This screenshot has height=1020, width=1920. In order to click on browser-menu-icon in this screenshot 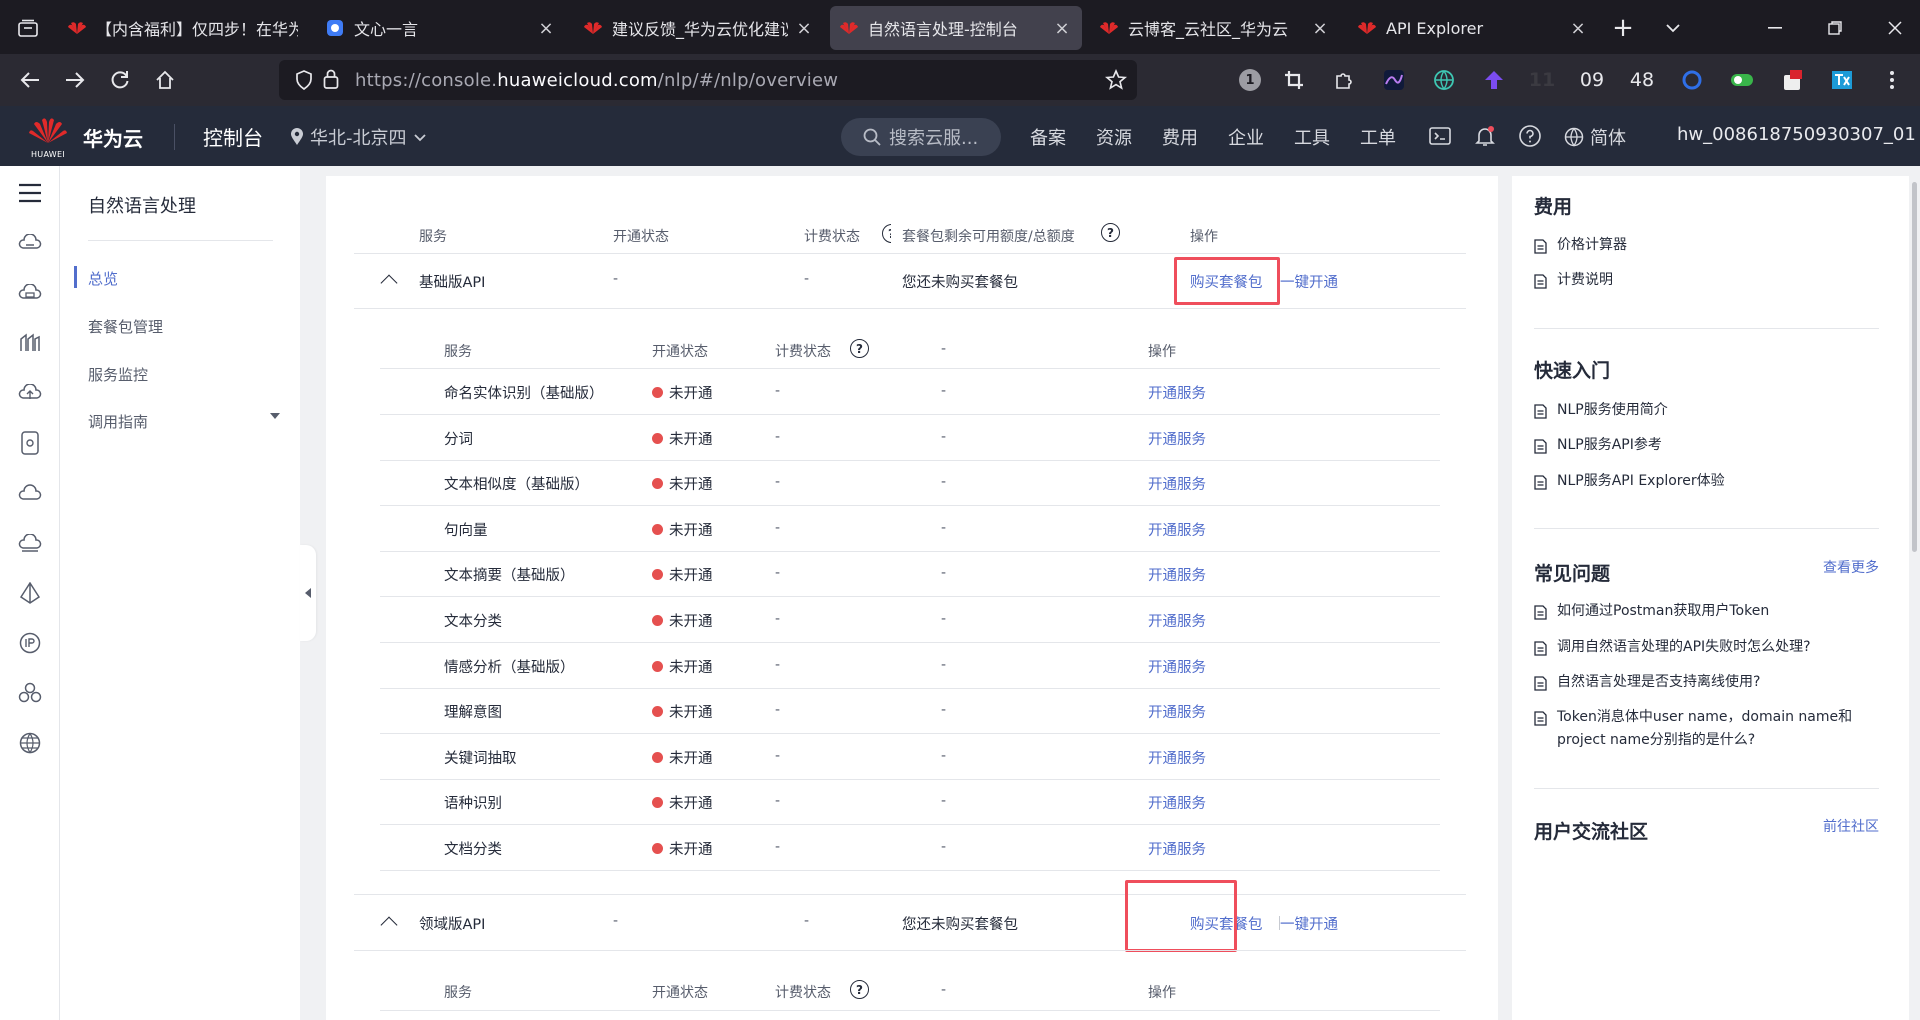, I will do `click(1892, 80)`.